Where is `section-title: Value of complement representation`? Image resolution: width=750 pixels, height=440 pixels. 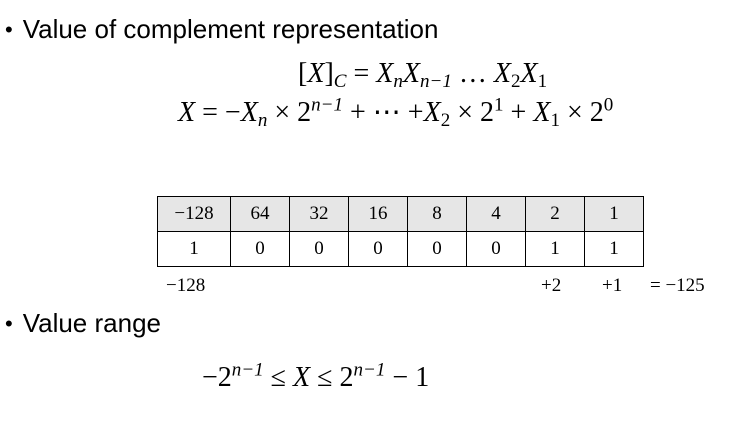 section-title: Value of complement representation is located at coordinates (230, 29).